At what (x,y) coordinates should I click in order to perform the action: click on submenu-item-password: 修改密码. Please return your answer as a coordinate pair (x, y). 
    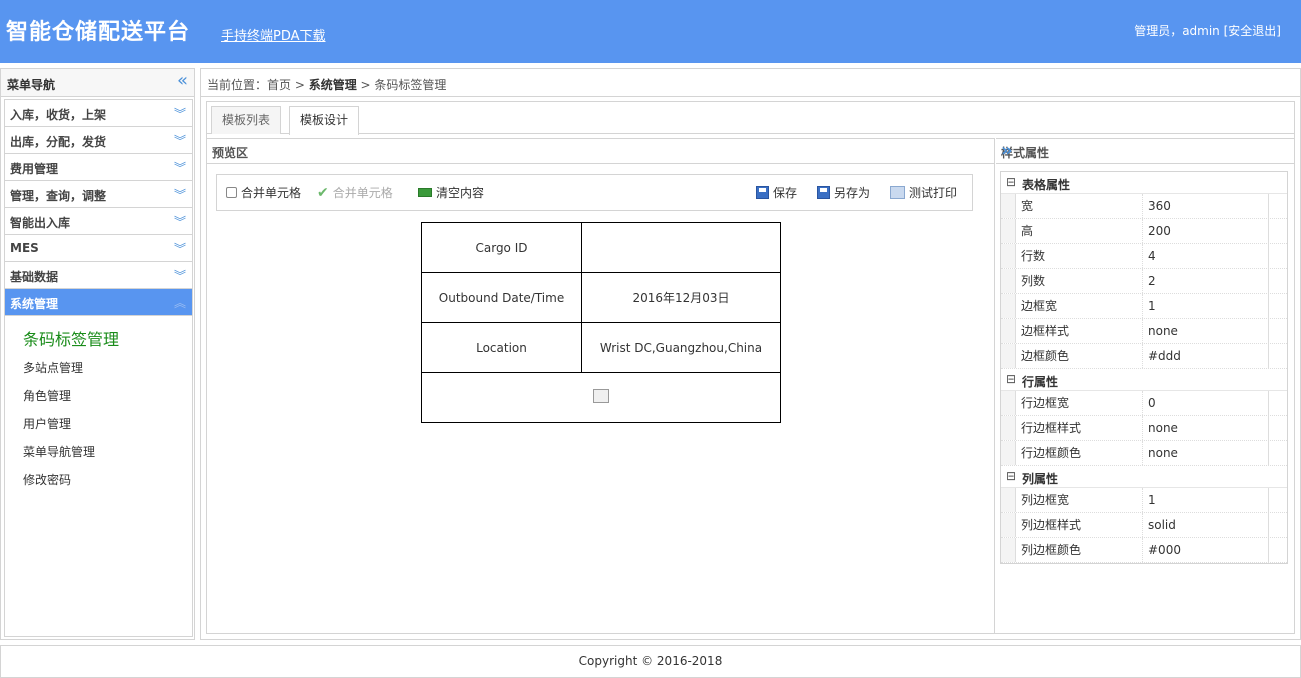
    Looking at the image, I should click on (98, 480).